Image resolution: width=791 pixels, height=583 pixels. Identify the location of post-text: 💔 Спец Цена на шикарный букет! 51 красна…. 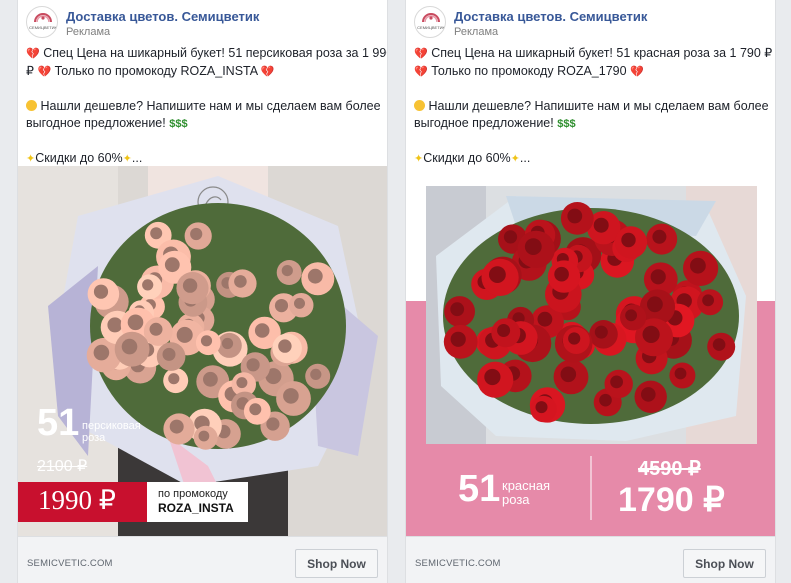
(593, 106).